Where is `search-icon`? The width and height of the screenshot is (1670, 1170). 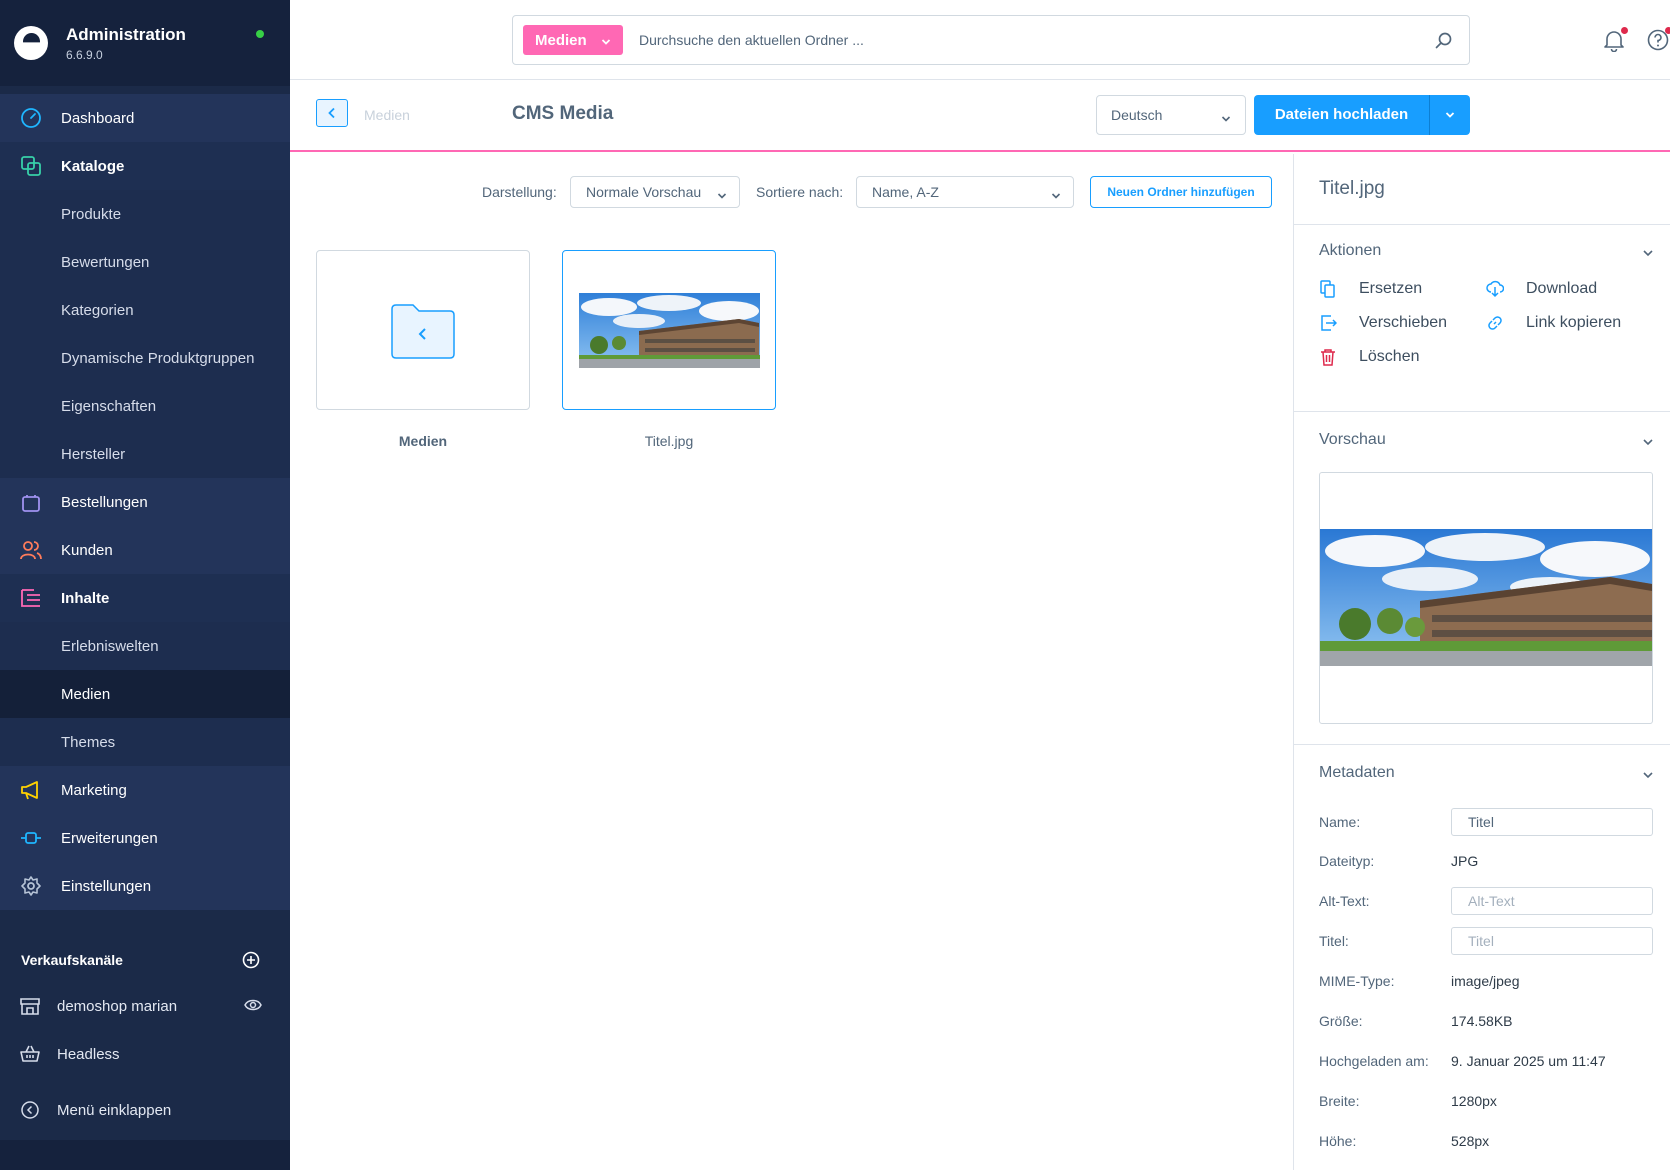 search-icon is located at coordinates (1444, 42).